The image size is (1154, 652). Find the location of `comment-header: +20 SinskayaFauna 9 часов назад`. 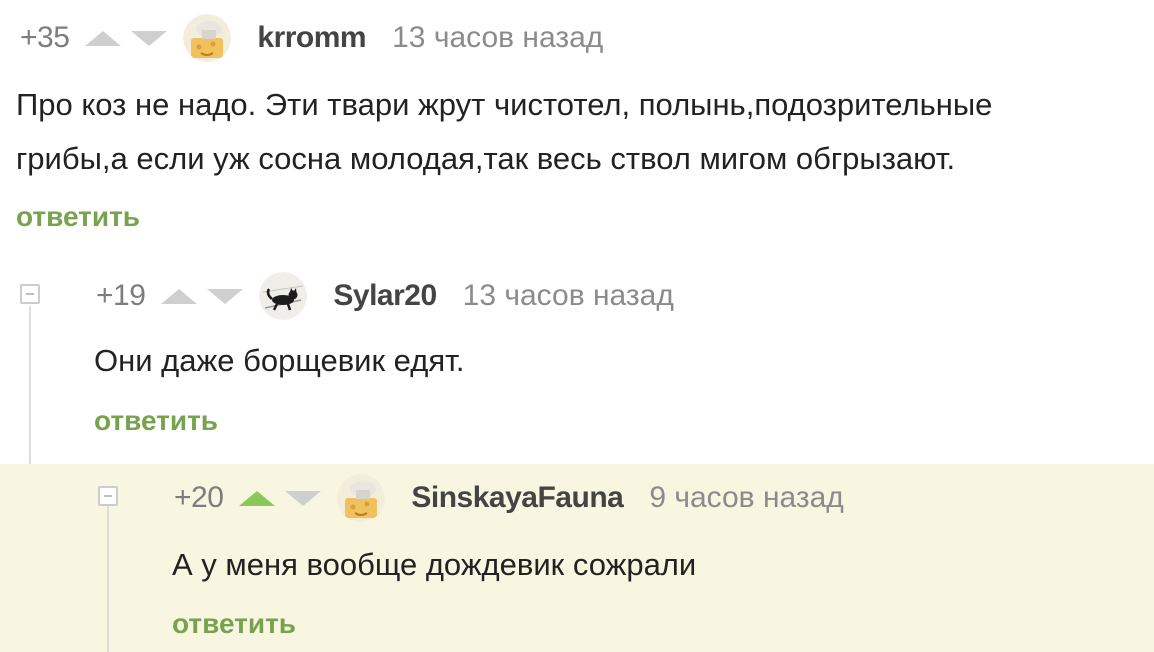

comment-header: +20 SinskayaFauna 9 часов назад is located at coordinates (509, 498).